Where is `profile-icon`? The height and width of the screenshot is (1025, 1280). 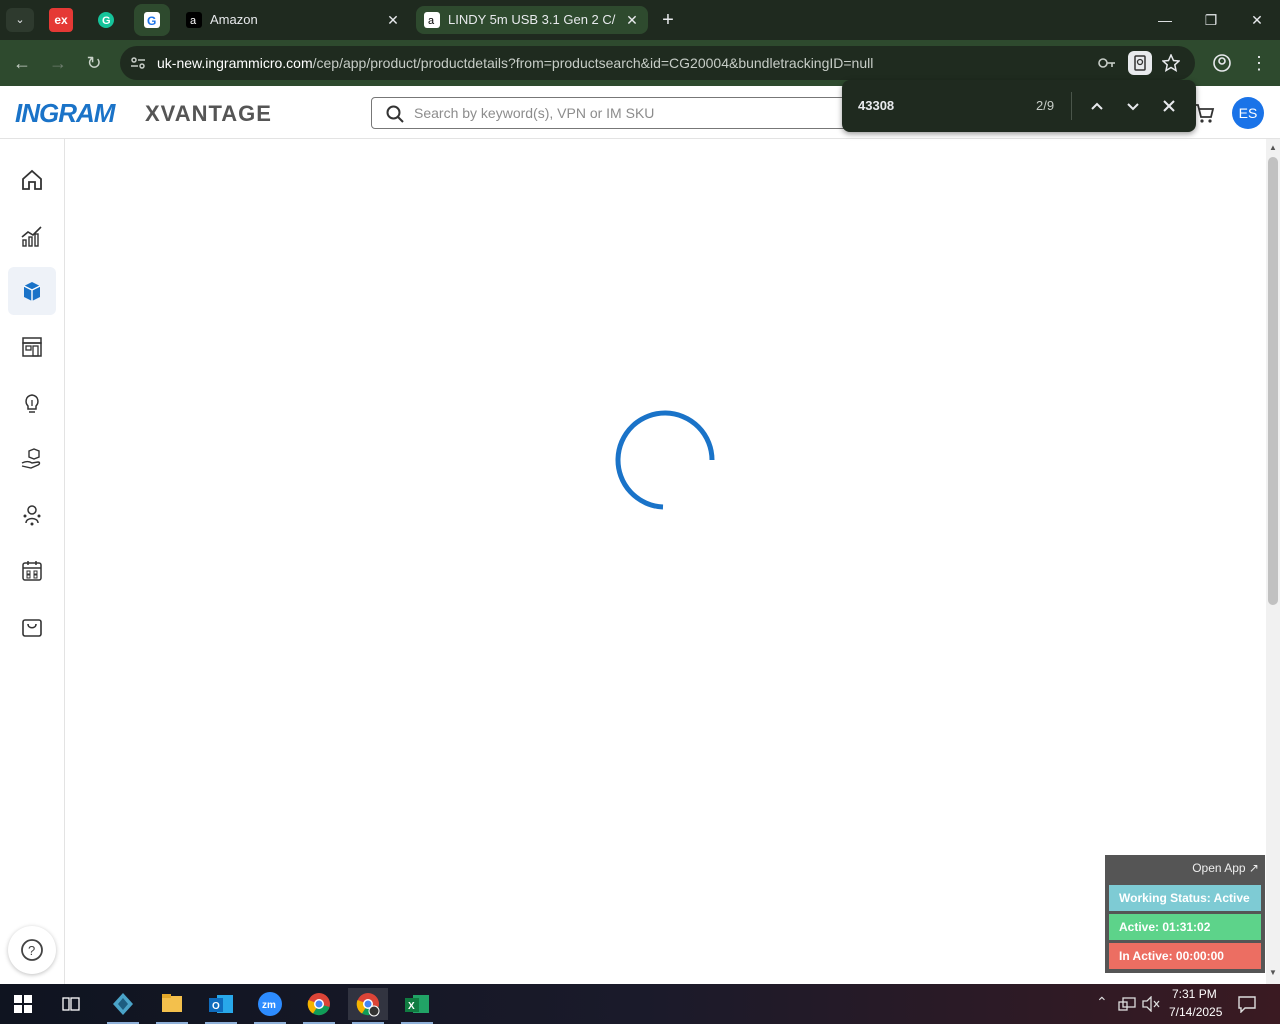 profile-icon is located at coordinates (1222, 63).